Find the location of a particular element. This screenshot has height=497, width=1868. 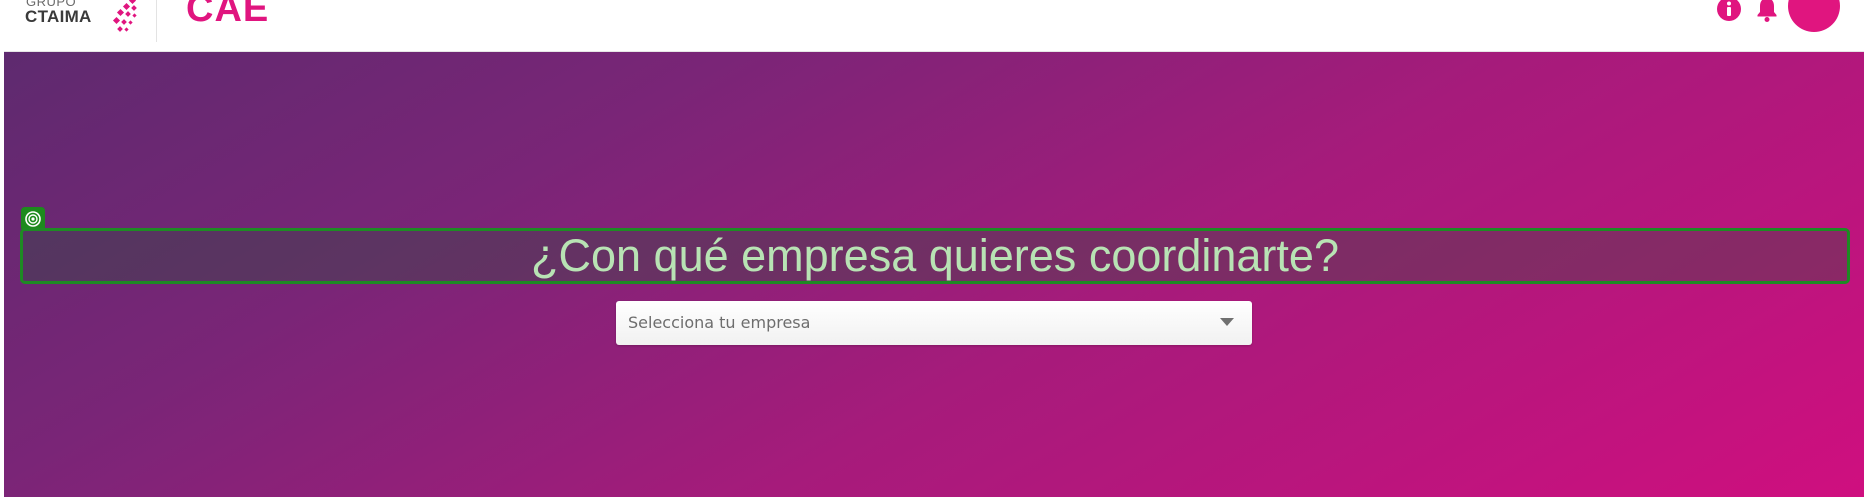

top-bar: GRUPO CTAIMA CAE is located at coordinates (934, 26).